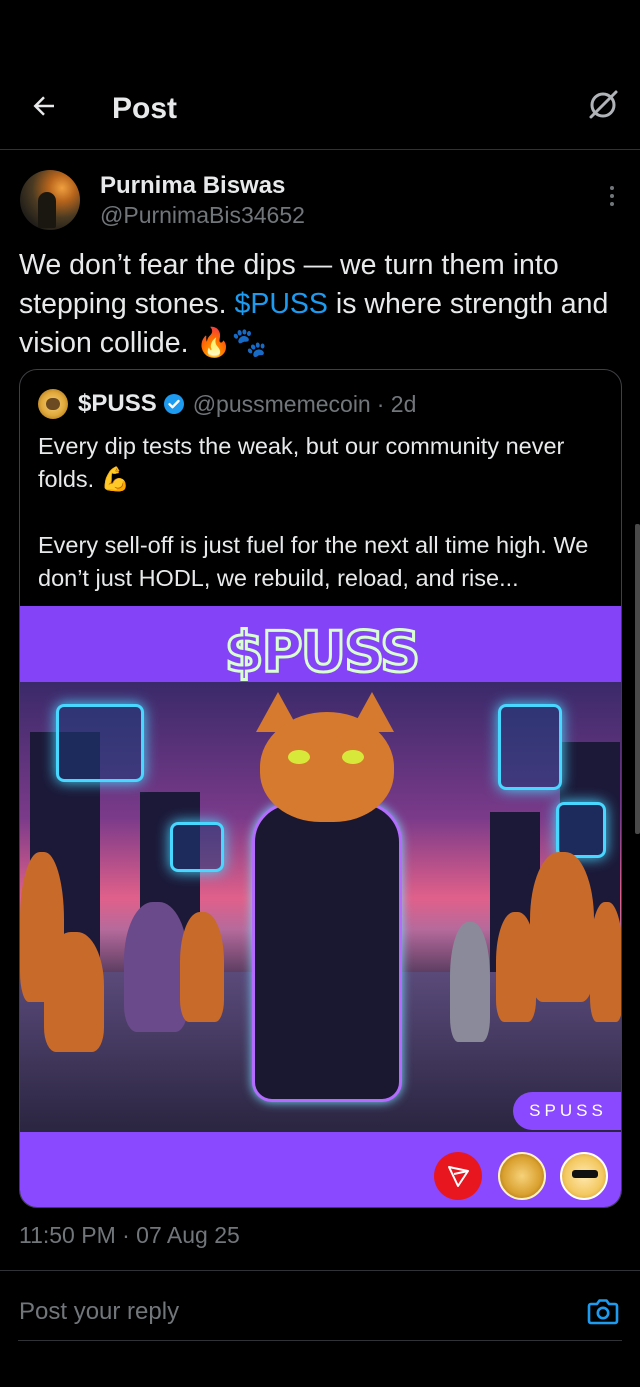 Image resolution: width=640 pixels, height=1387 pixels. What do you see at coordinates (567, 1111) in the screenshot?
I see `media-badge: SPUSS` at bounding box center [567, 1111].